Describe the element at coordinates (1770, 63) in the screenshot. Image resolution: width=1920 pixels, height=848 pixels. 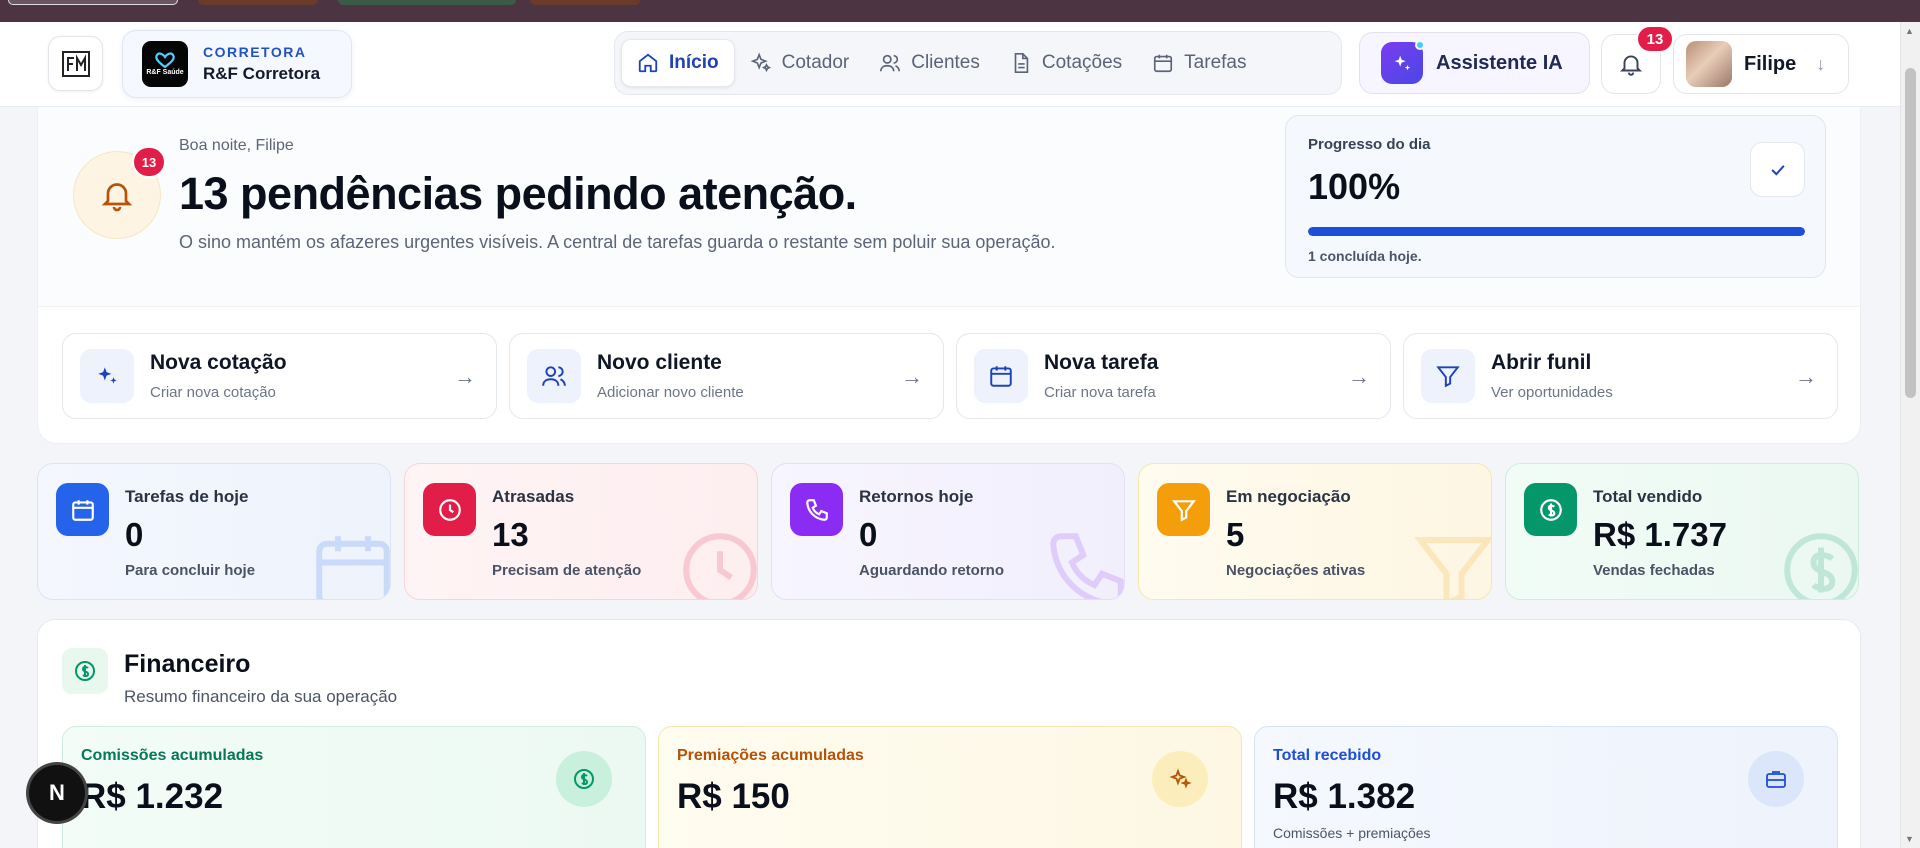
I see `user-name: Filipe` at that location.